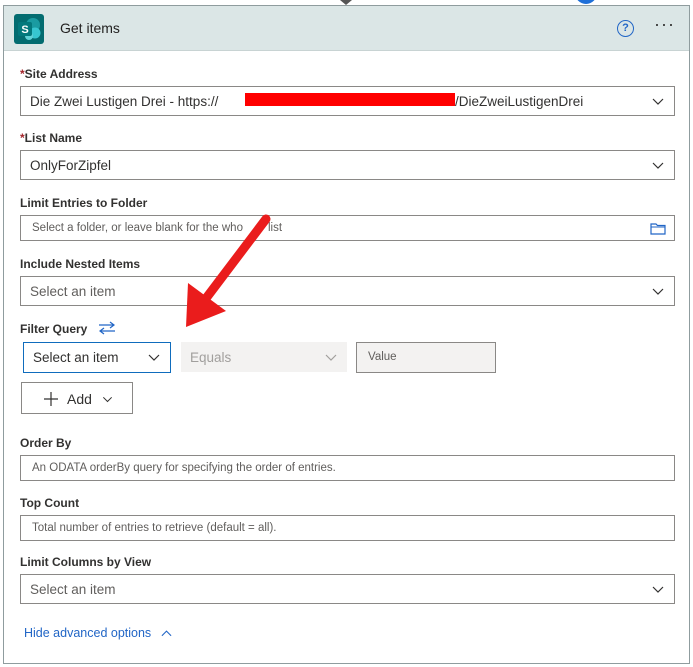  What do you see at coordinates (519, 101) in the screenshot?
I see `site-address-value-suffix: /DieZweiLustigenDrei` at bounding box center [519, 101].